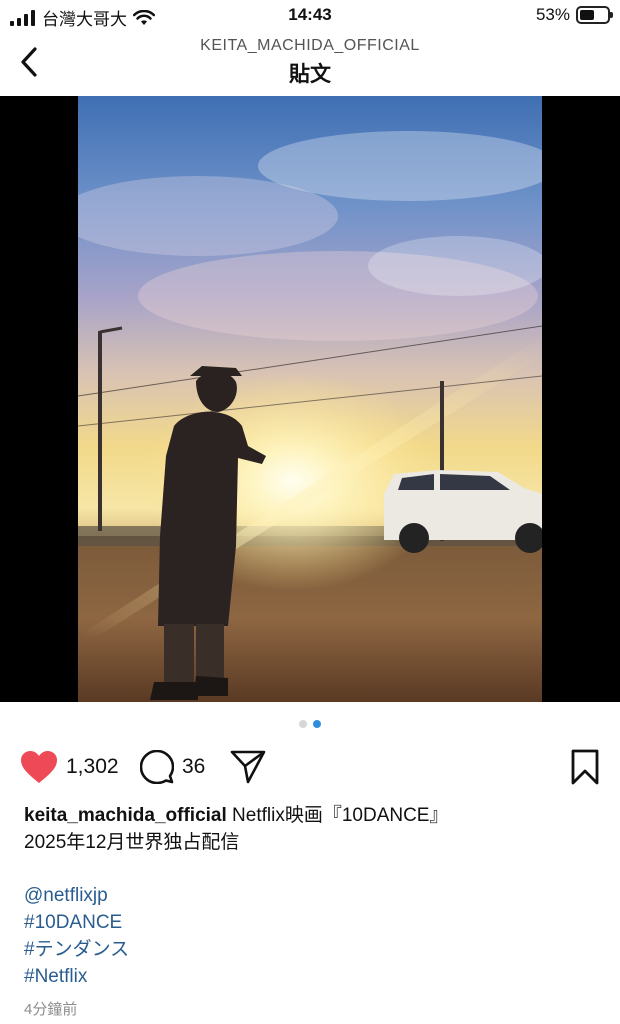  Describe the element at coordinates (76, 976) in the screenshot. I see `hashtag-link: #Netflix` at that location.